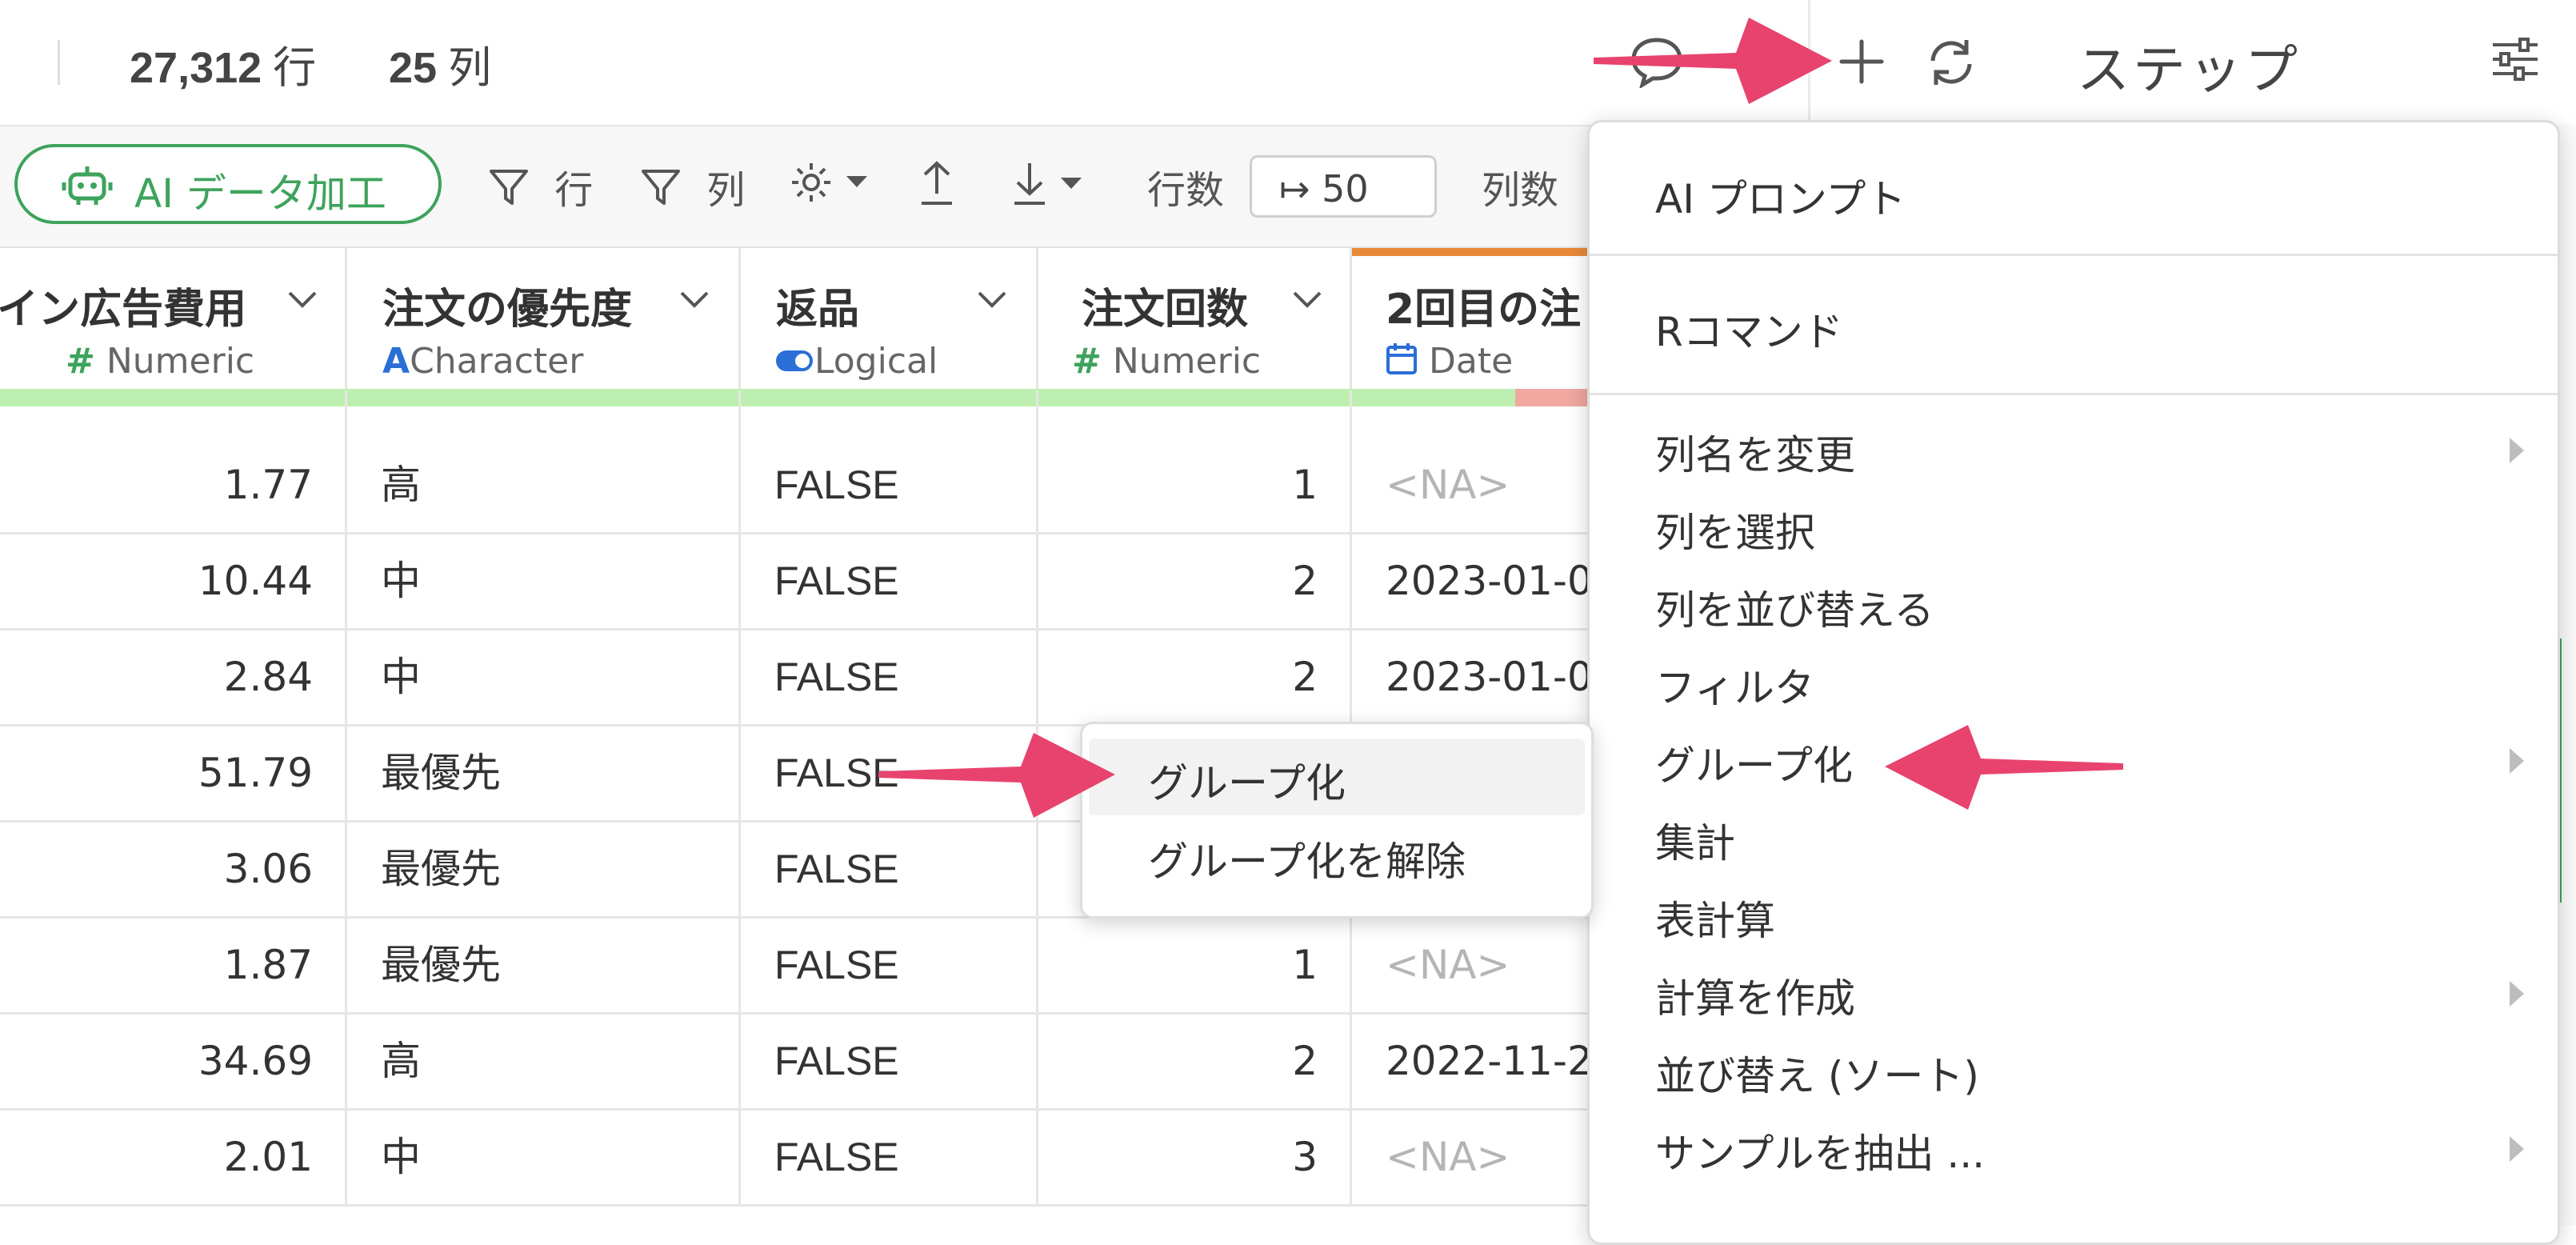 The height and width of the screenshot is (1245, 2576). Describe the element at coordinates (1520, 190) in the screenshot. I see `cols-label: 列数` at that location.